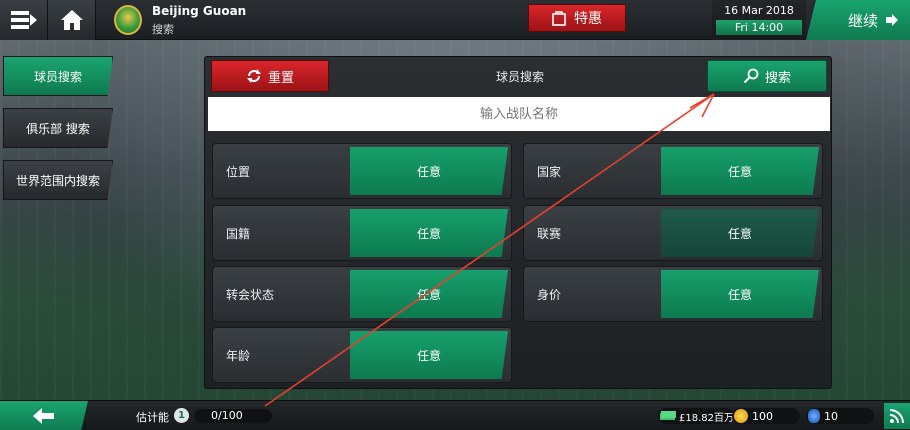 This screenshot has height=430, width=910. I want to click on filter-country: 国家 任意, so click(673, 171).